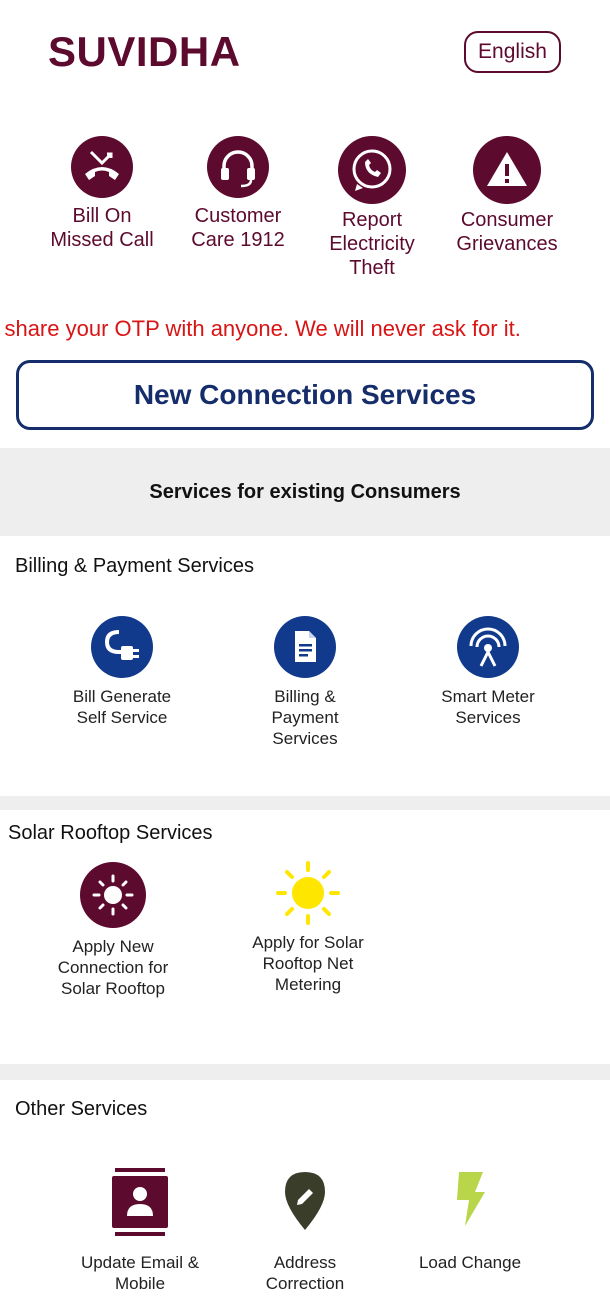 This screenshot has width=610, height=1302. What do you see at coordinates (305, 492) in the screenshot?
I see `existing-consumers-heading: Services for existing Consumers` at bounding box center [305, 492].